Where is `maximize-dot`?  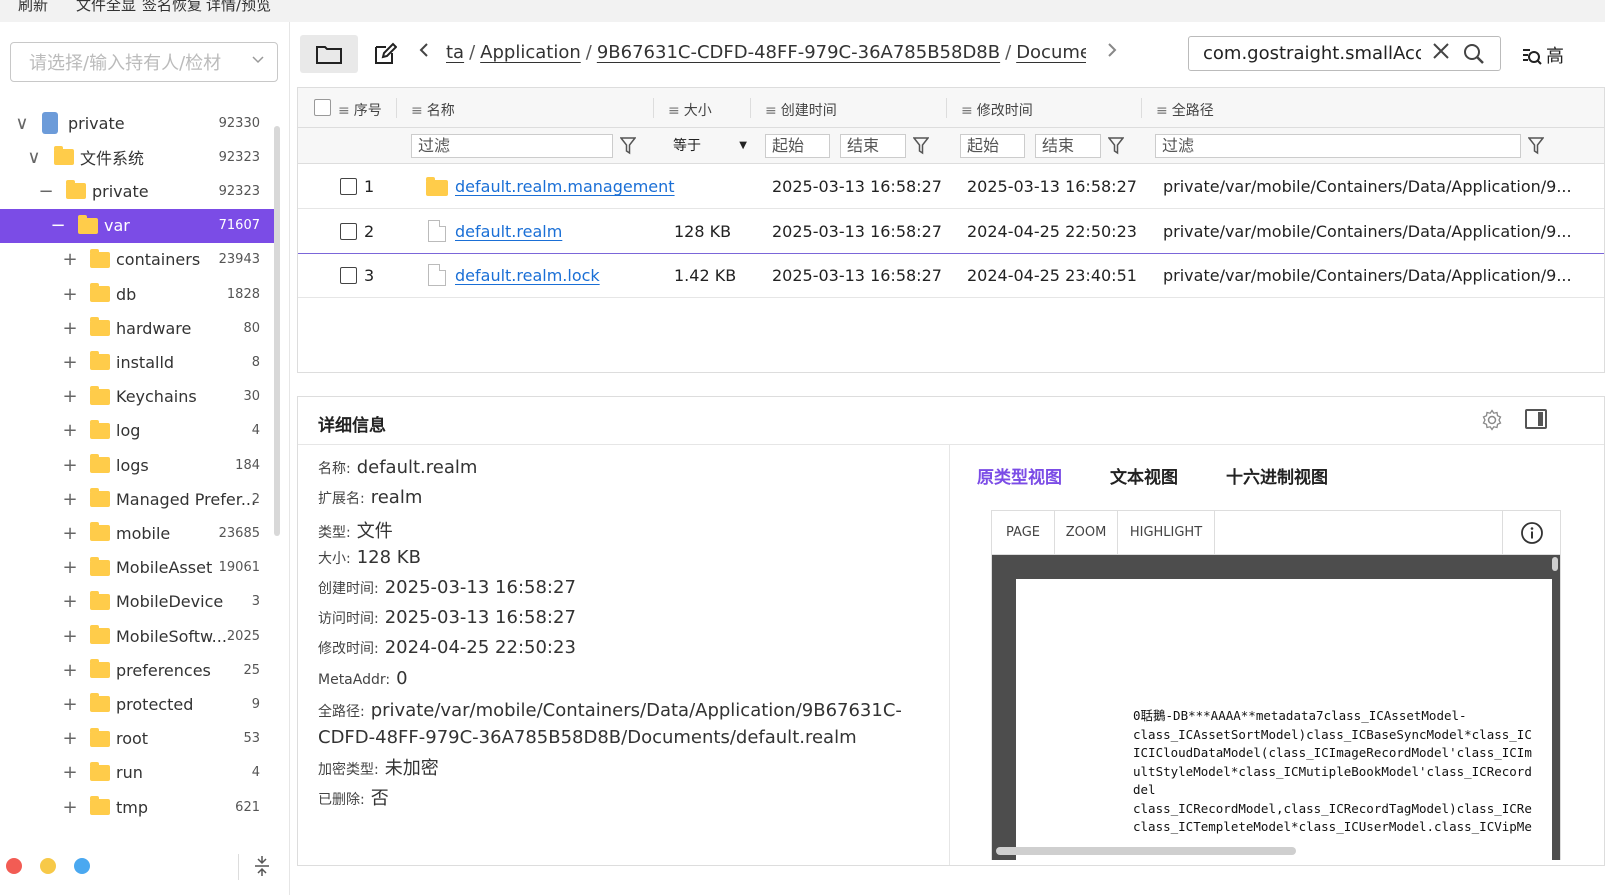 maximize-dot is located at coordinates (82, 866).